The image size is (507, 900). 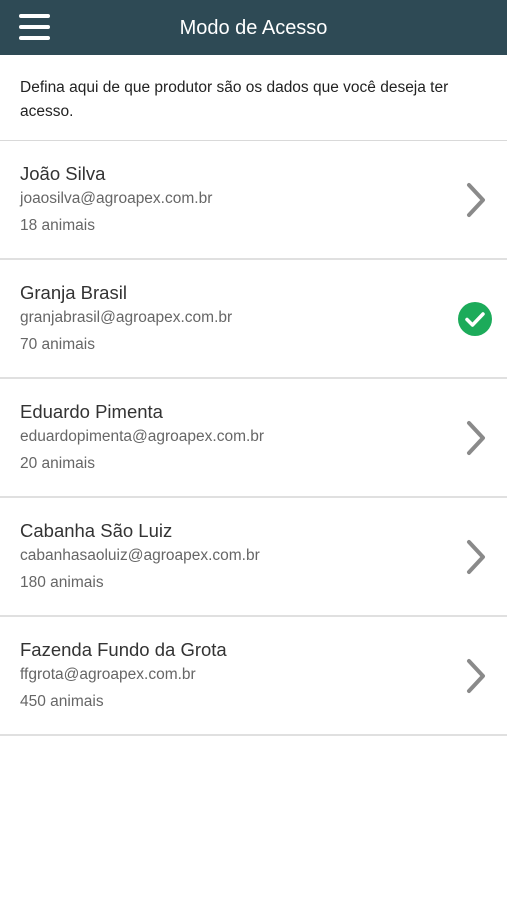 I want to click on producer-animal-count: 70 animais, so click(x=57, y=344).